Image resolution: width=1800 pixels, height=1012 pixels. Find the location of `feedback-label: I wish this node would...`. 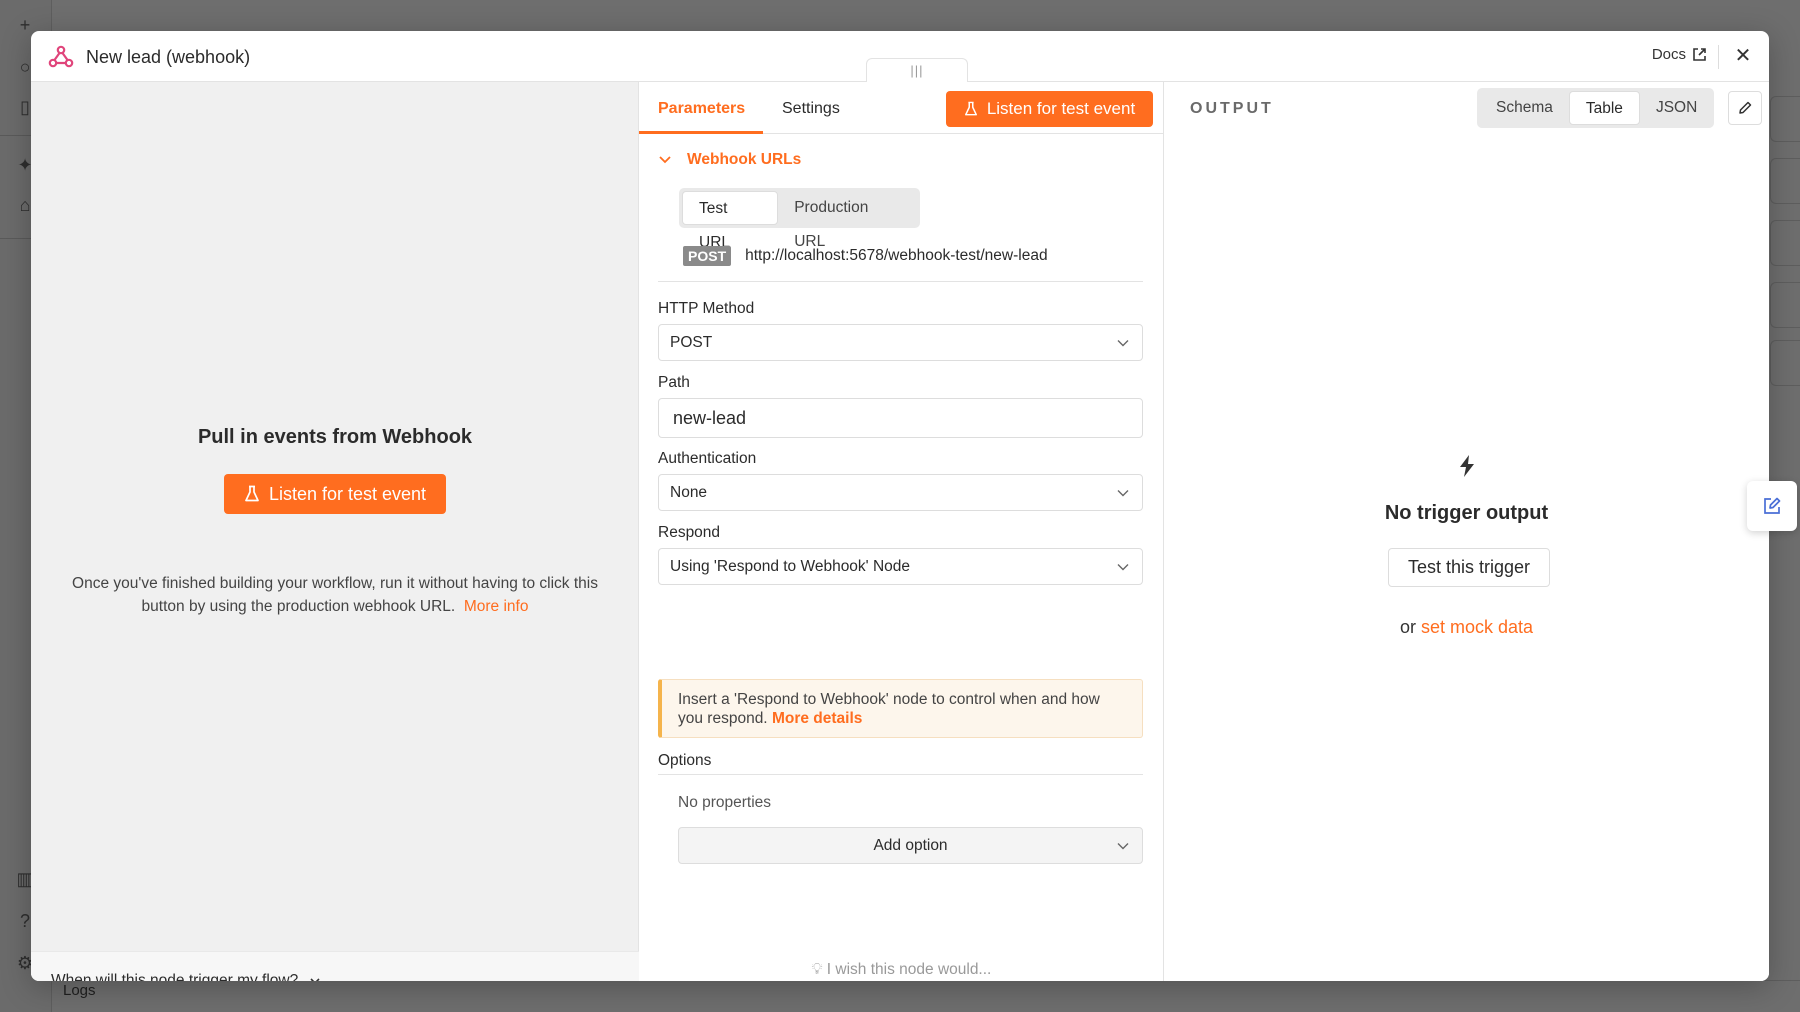

feedback-label: I wish this node would... is located at coordinates (909, 969).